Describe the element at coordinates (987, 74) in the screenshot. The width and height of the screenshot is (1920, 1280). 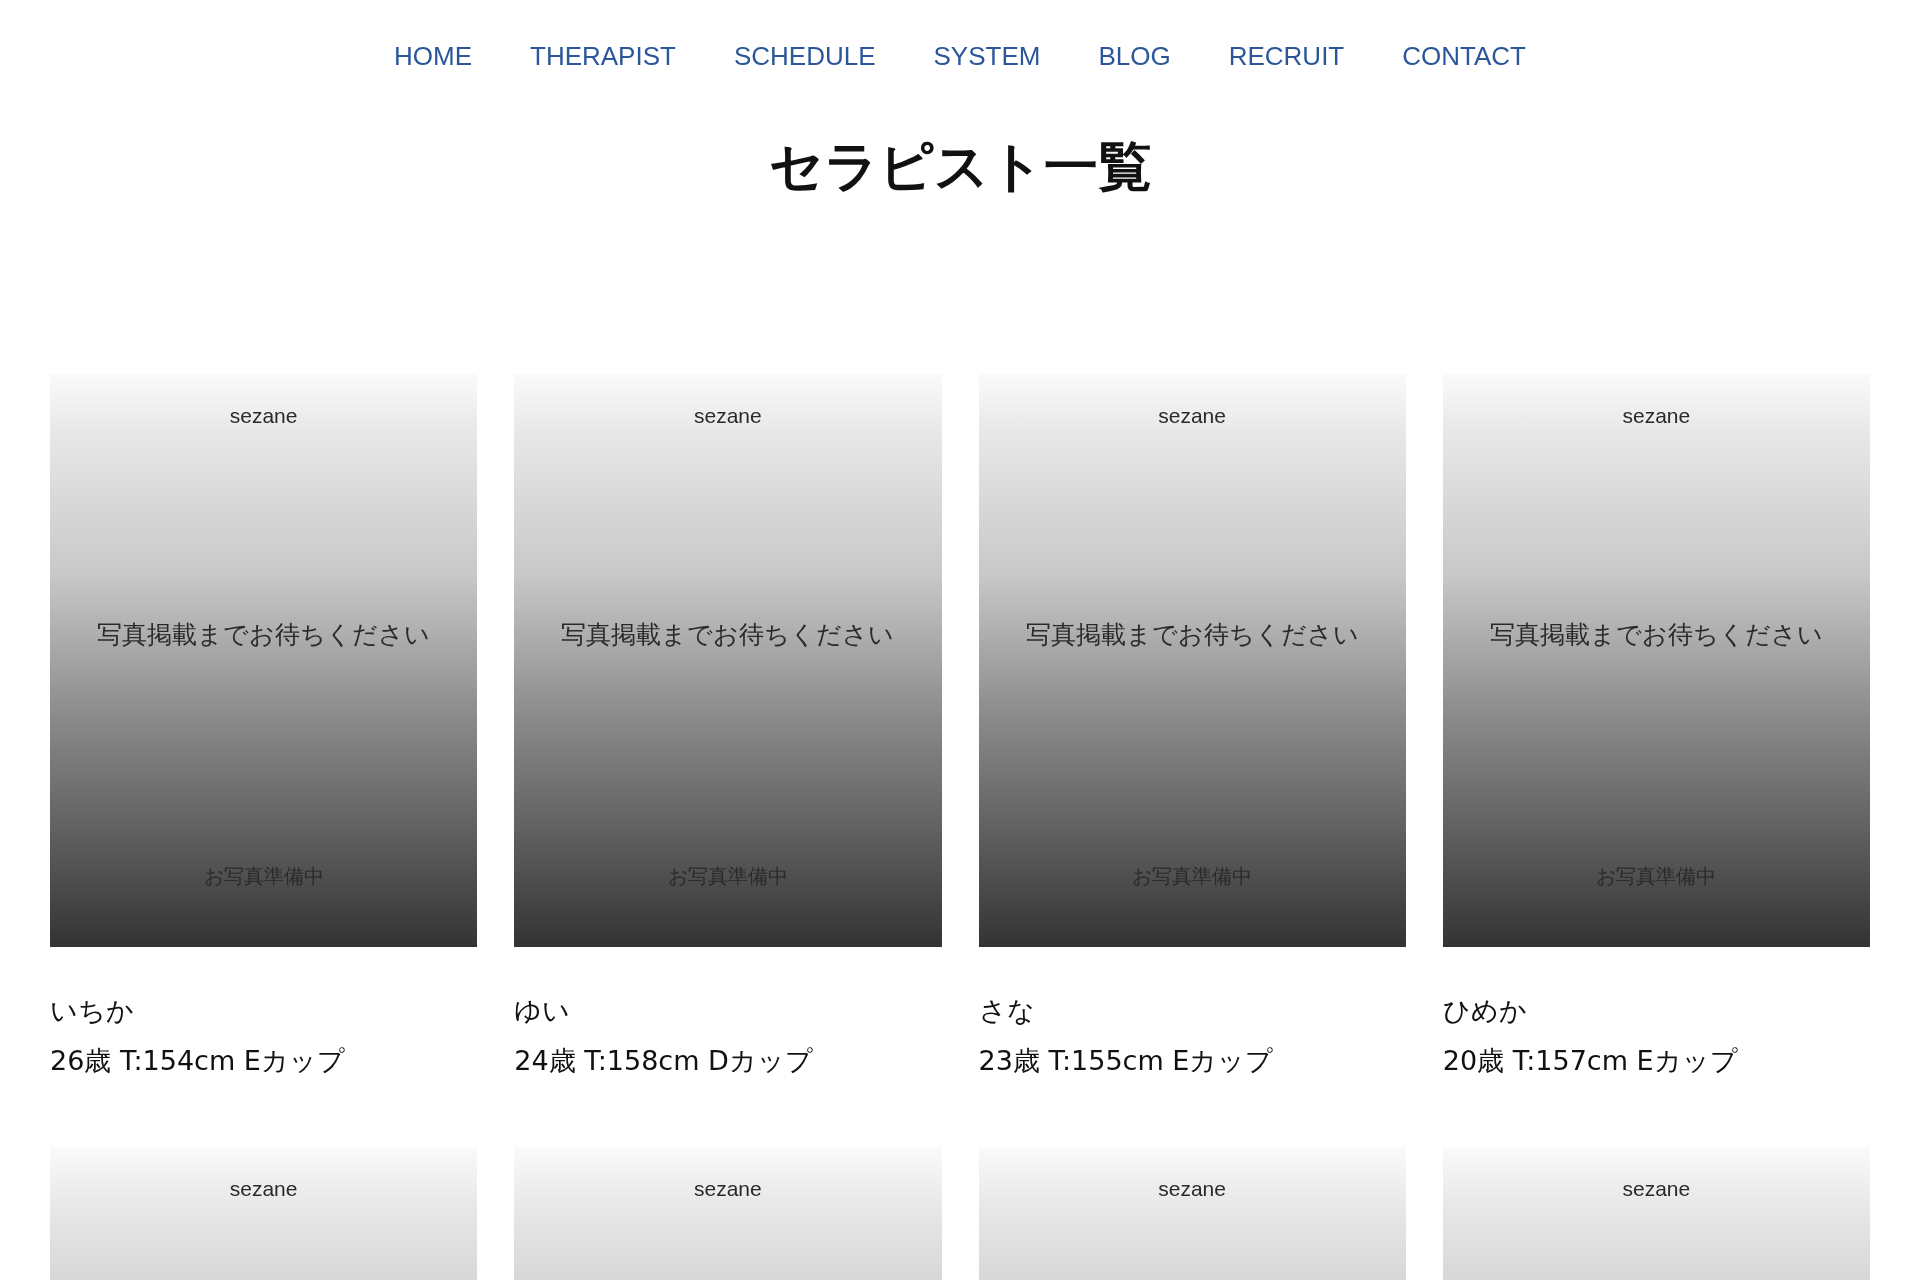
I see `nav-link: SYSTEM` at that location.